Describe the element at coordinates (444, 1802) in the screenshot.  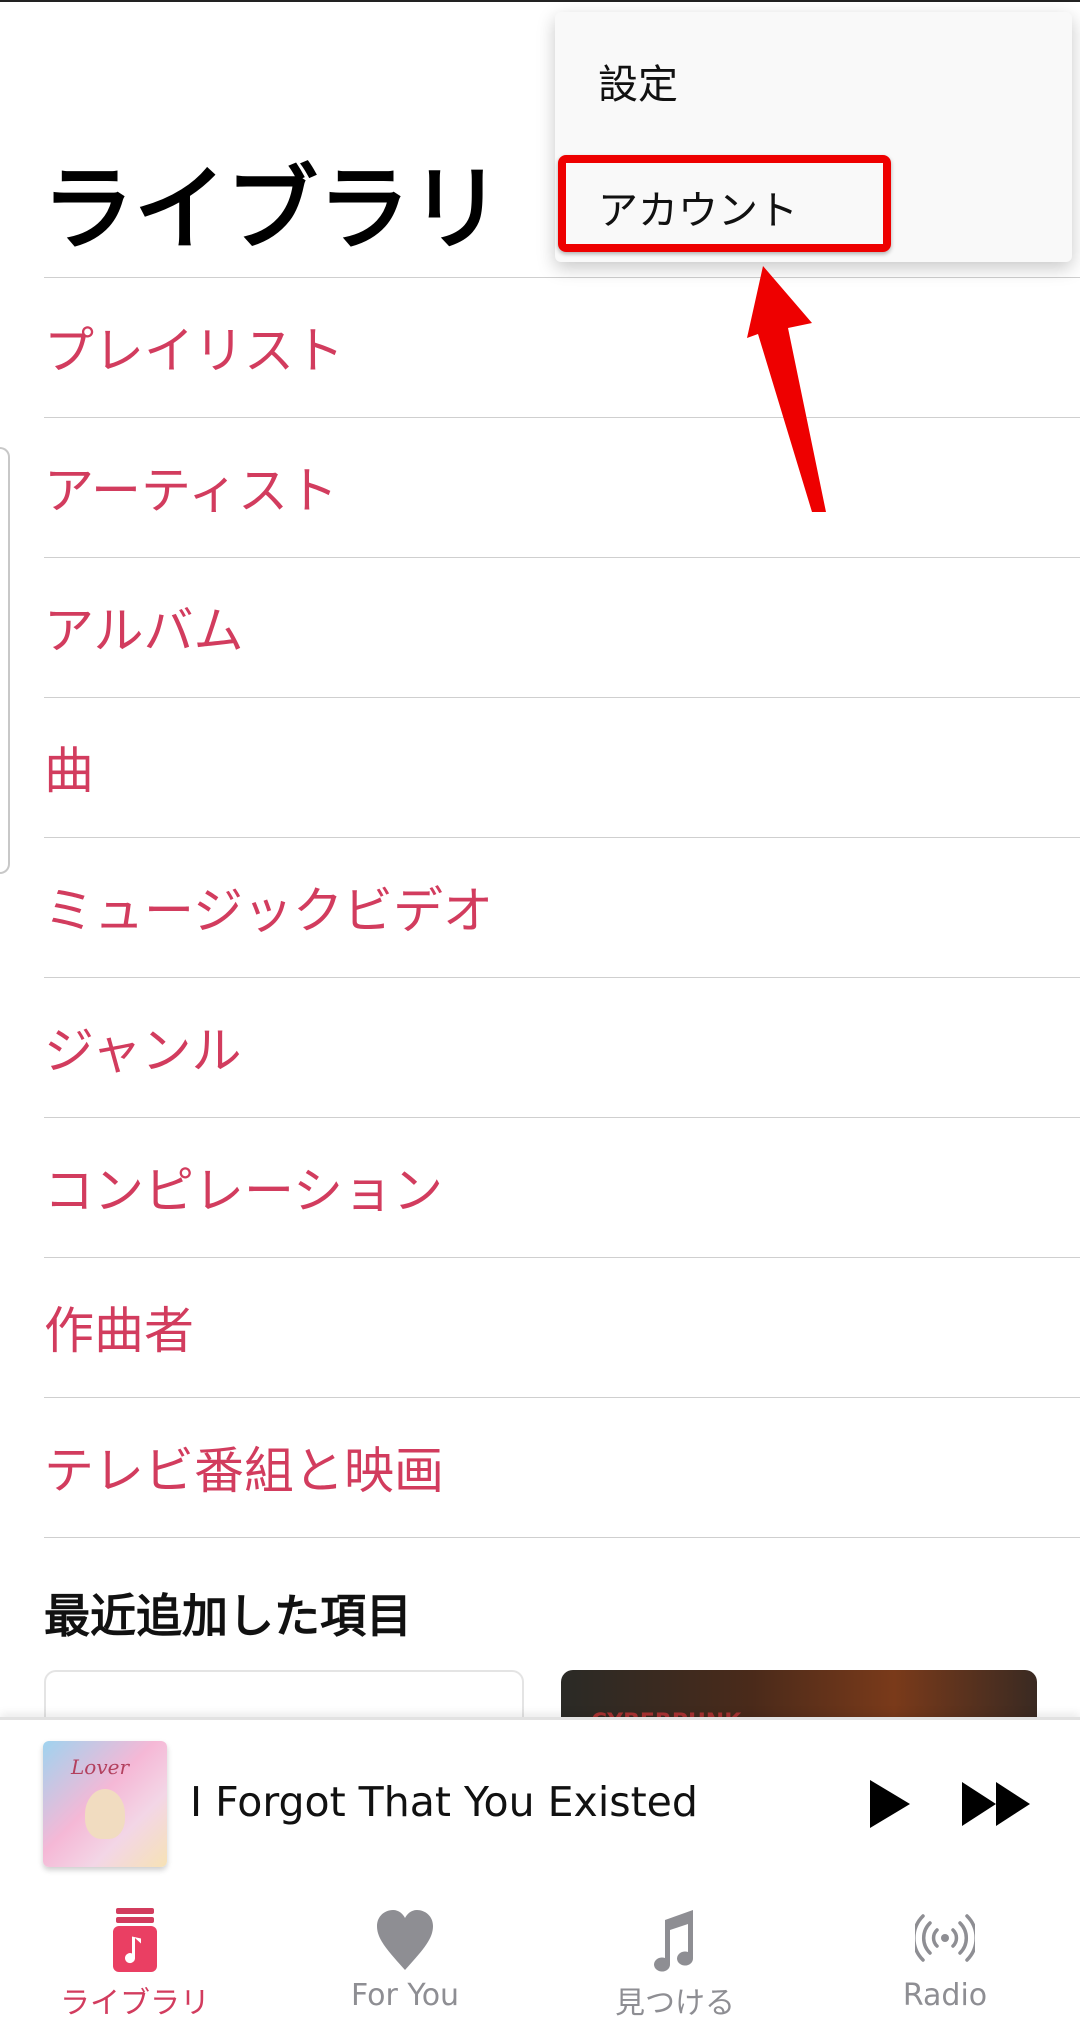
I see `now-playing-title: I Forgot That You Existed` at that location.